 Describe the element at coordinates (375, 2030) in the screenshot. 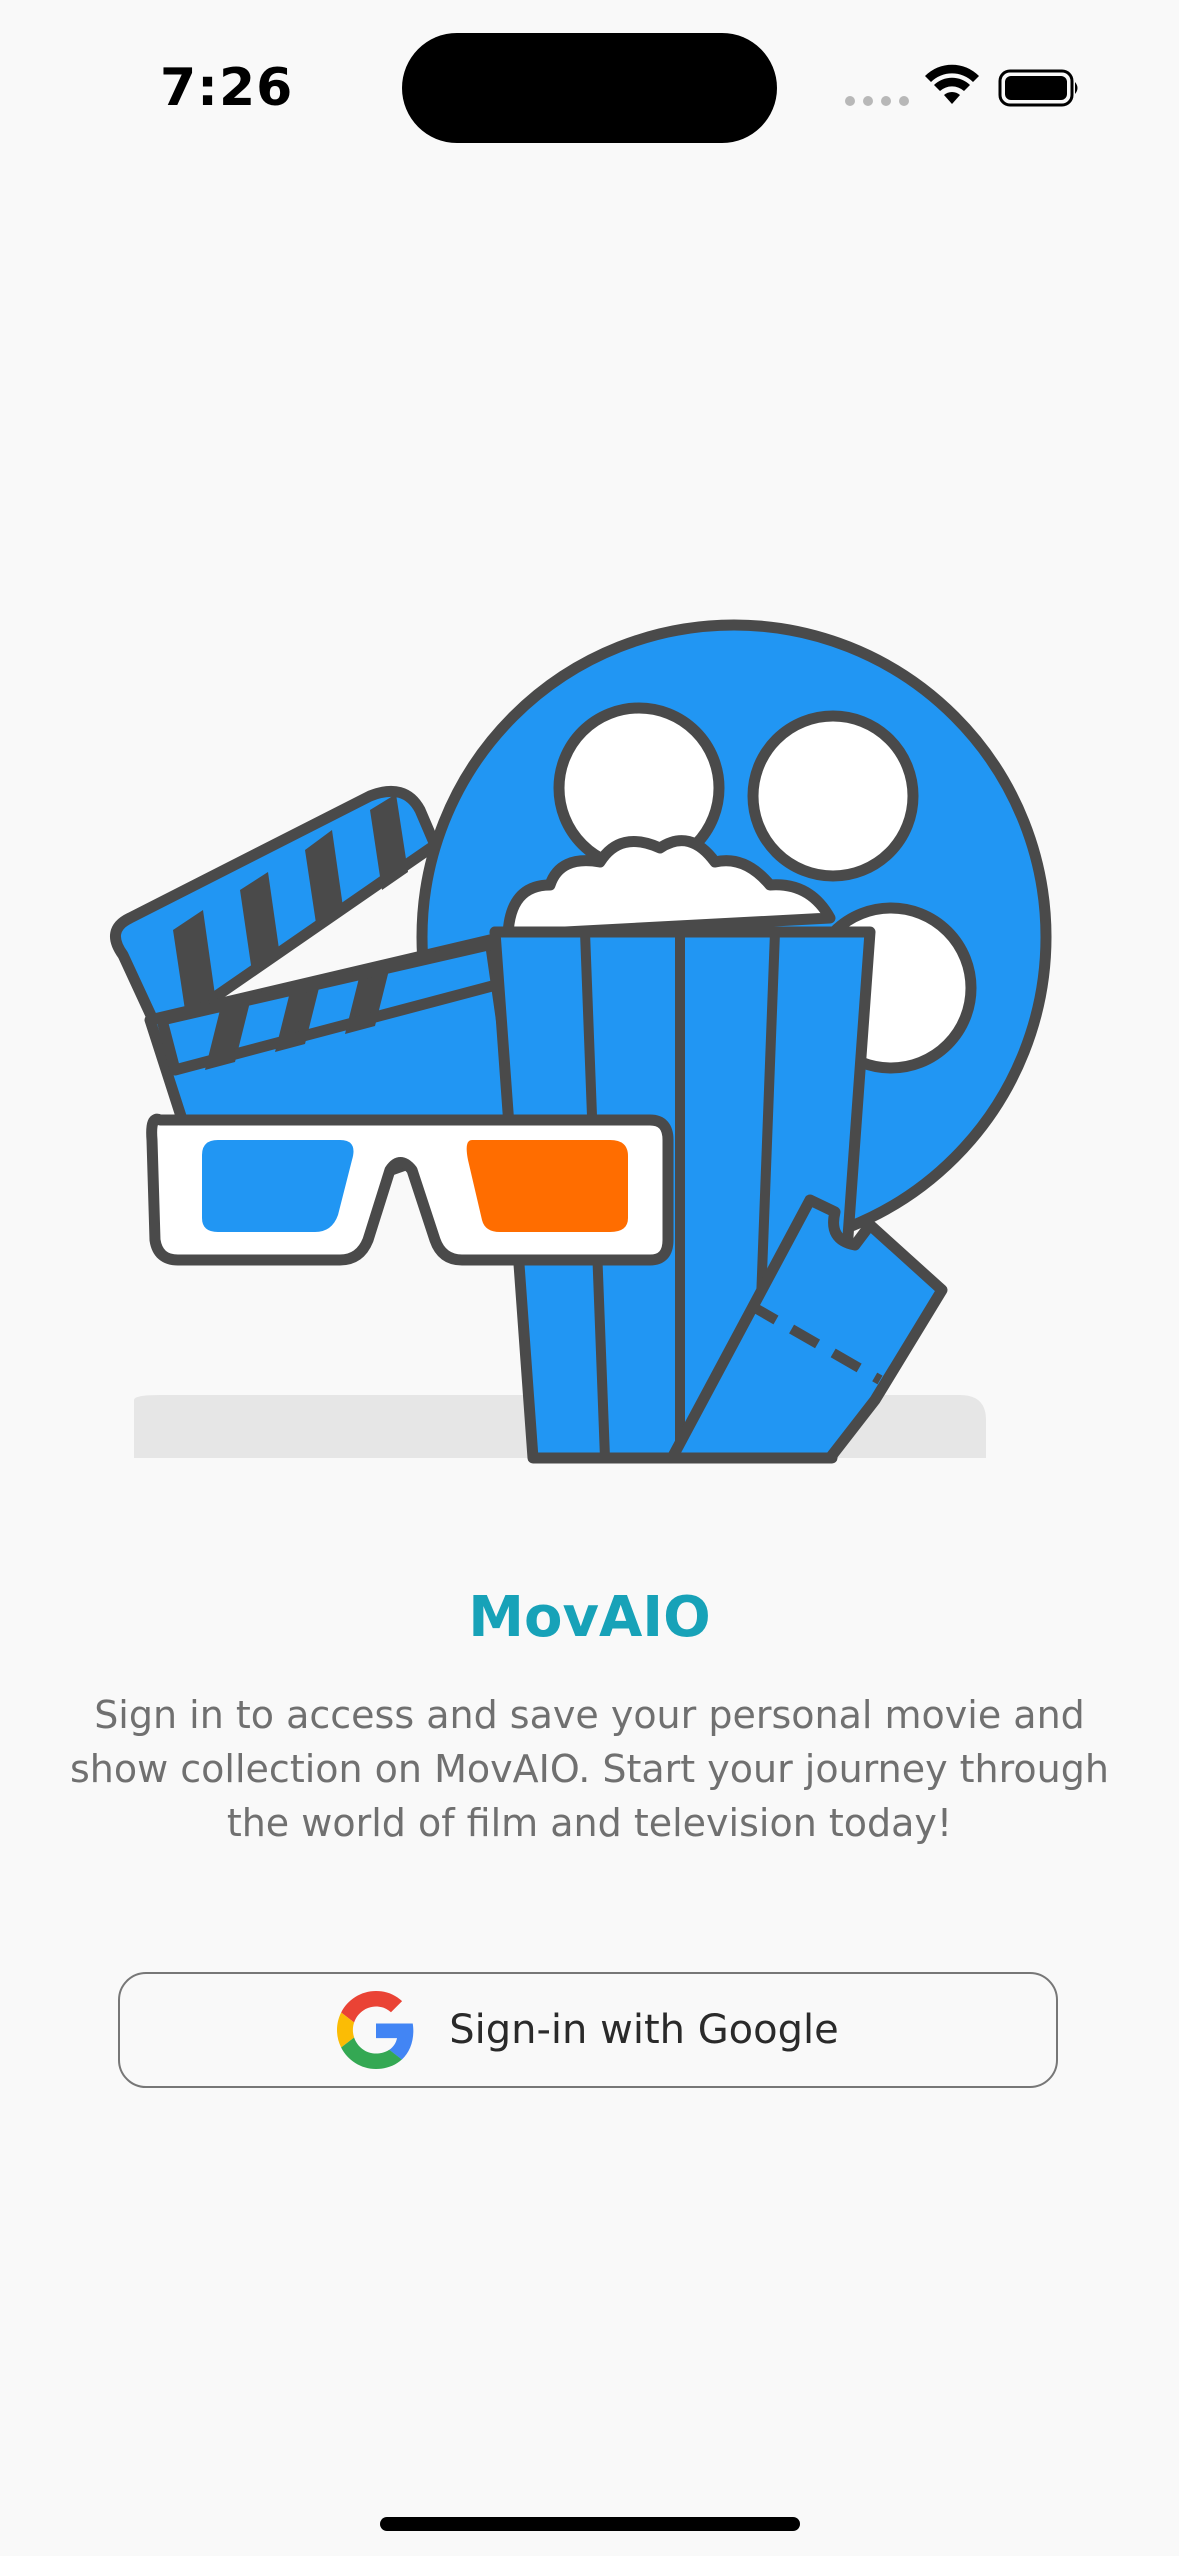

I see `google-g-icon` at that location.